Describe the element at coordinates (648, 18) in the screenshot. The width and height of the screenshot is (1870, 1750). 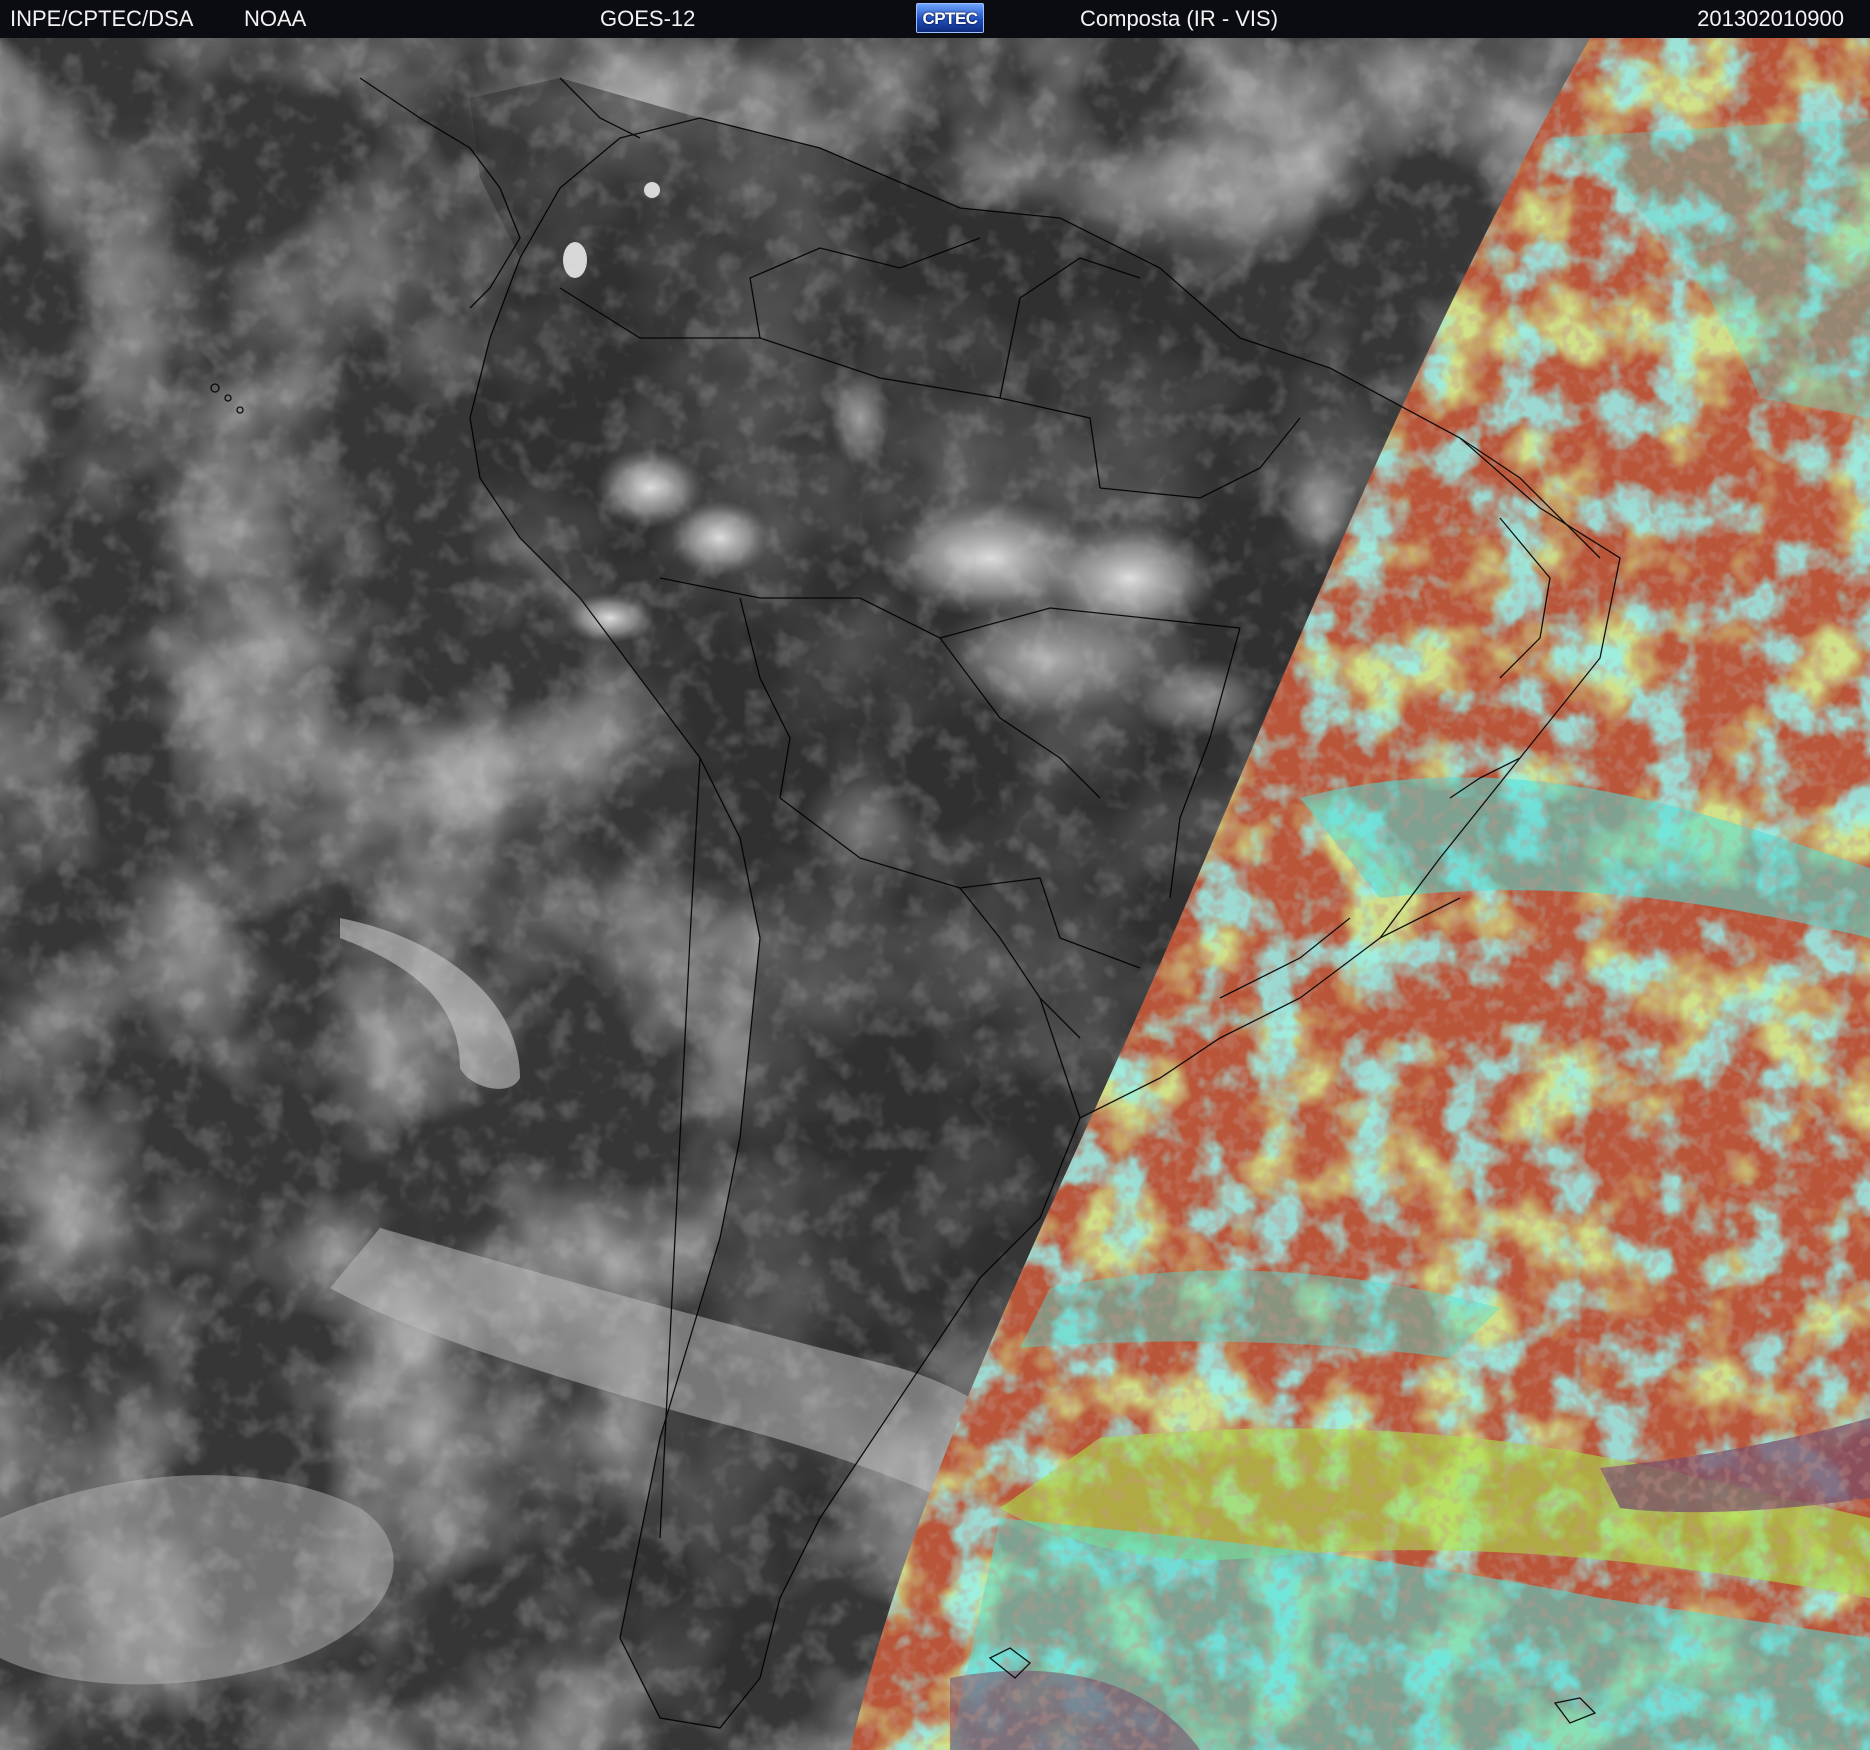
I see `satellite-label: GOES-12` at that location.